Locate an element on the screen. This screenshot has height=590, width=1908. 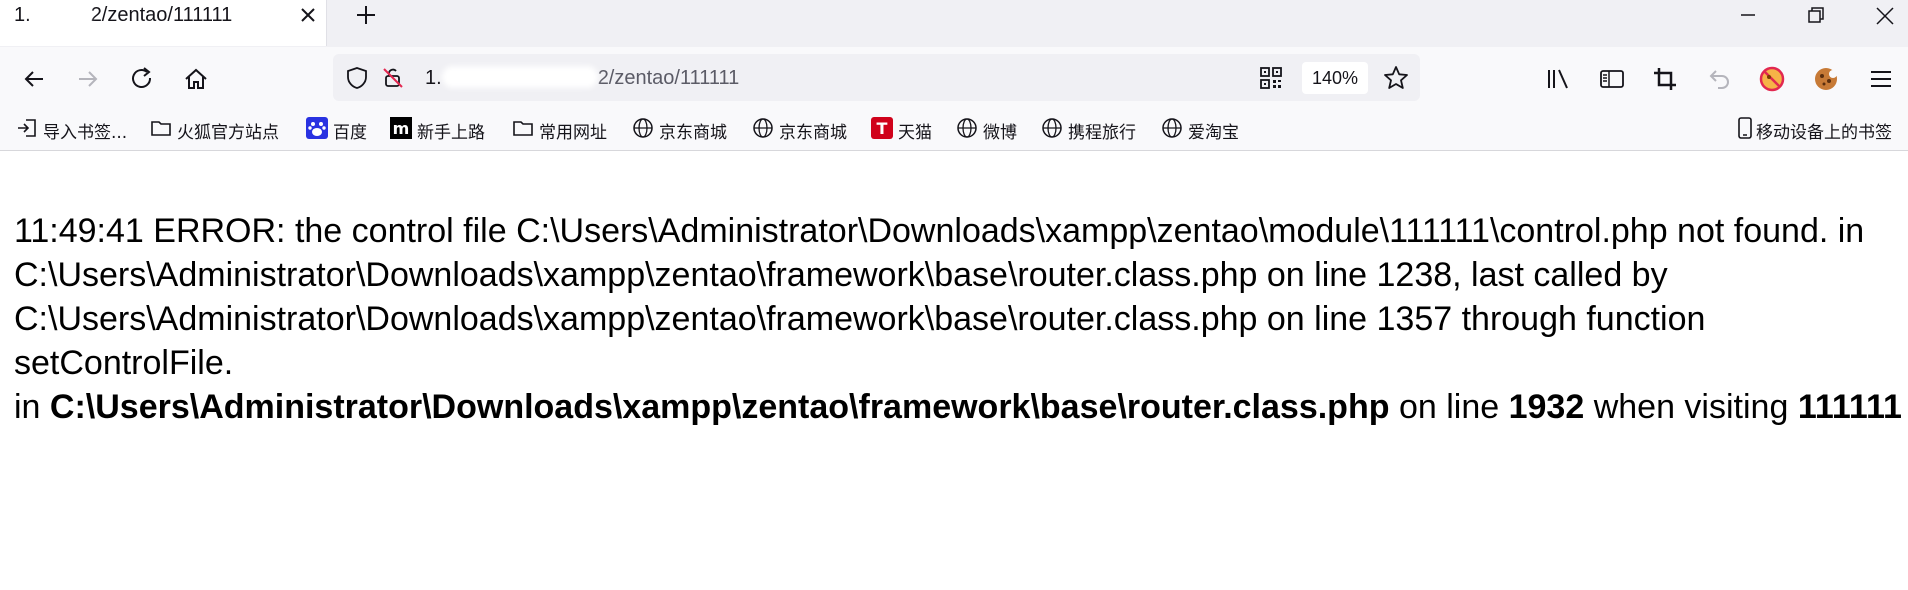
m-logo-icon: m is located at coordinates (401, 128).